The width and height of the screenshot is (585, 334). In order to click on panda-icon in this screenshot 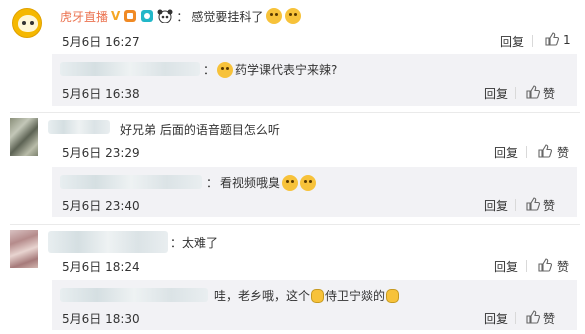, I will do `click(165, 16)`.